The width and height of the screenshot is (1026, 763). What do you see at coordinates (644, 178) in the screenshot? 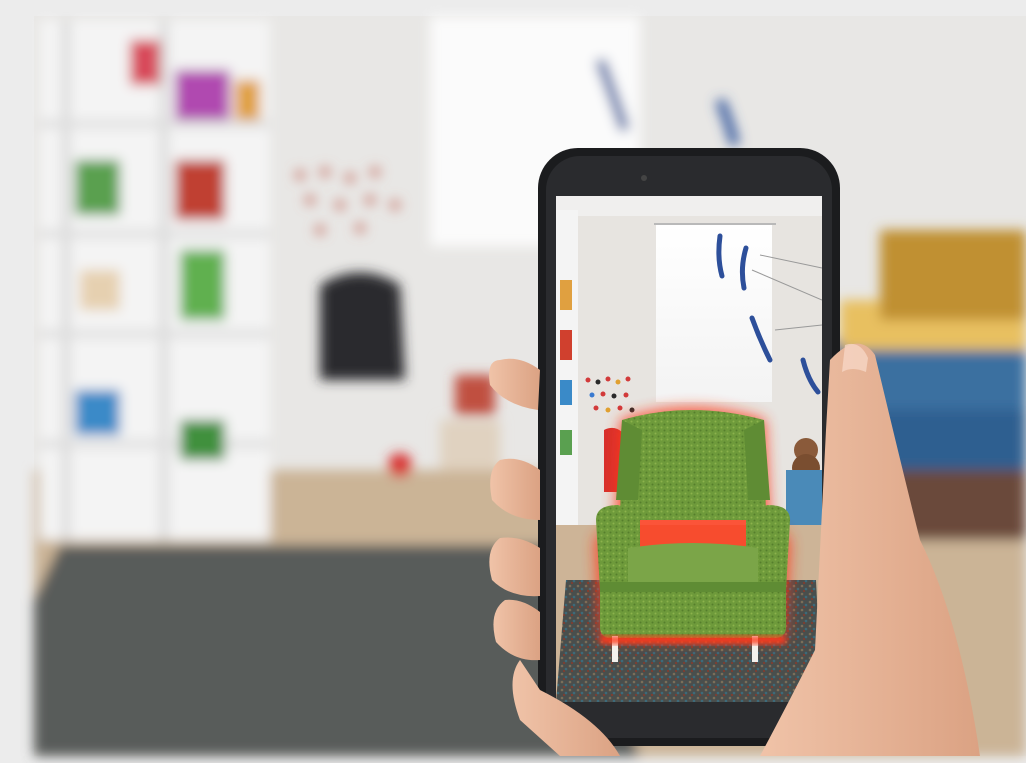
I see `front-camera-icon` at bounding box center [644, 178].